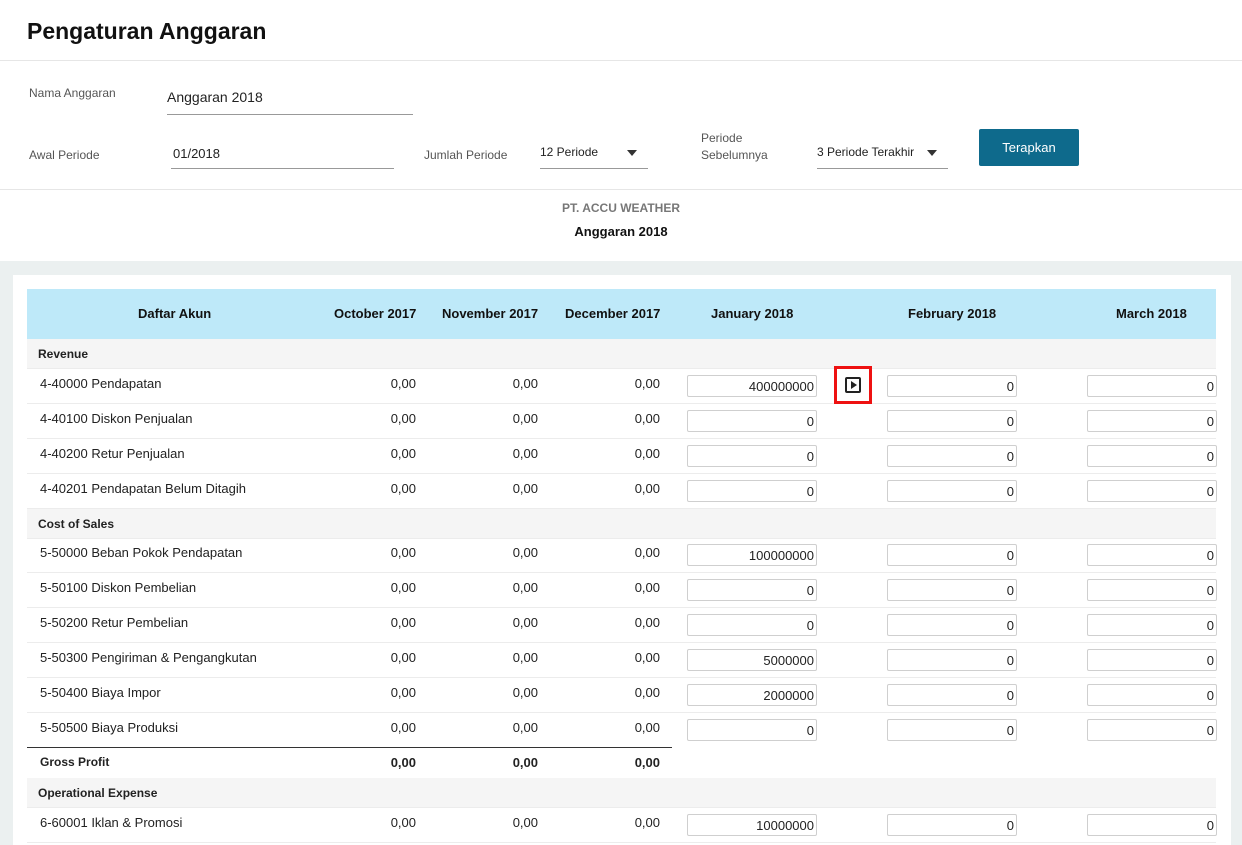 This screenshot has width=1242, height=845. What do you see at coordinates (752, 313) in the screenshot?
I see `col-header-jan: January 2018` at bounding box center [752, 313].